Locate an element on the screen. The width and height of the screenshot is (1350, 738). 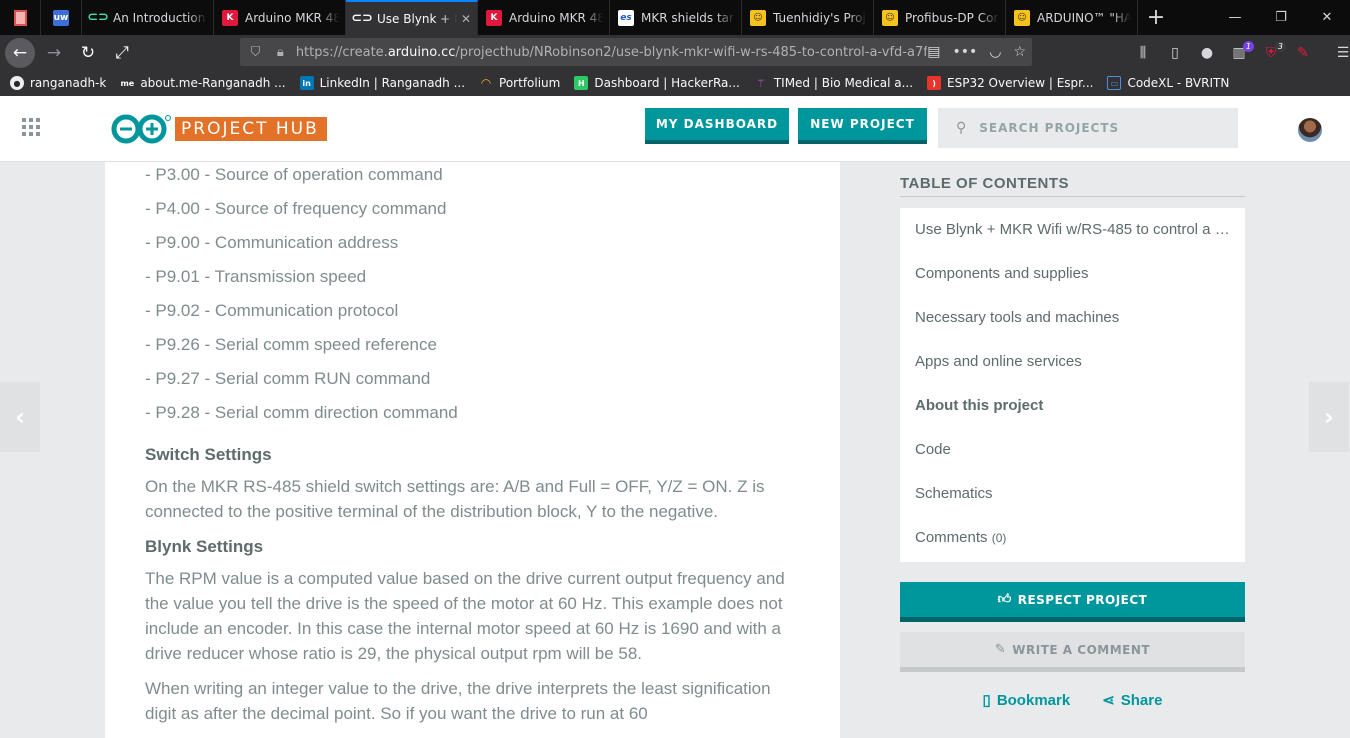
apps-grid-icon is located at coordinates (31, 127).